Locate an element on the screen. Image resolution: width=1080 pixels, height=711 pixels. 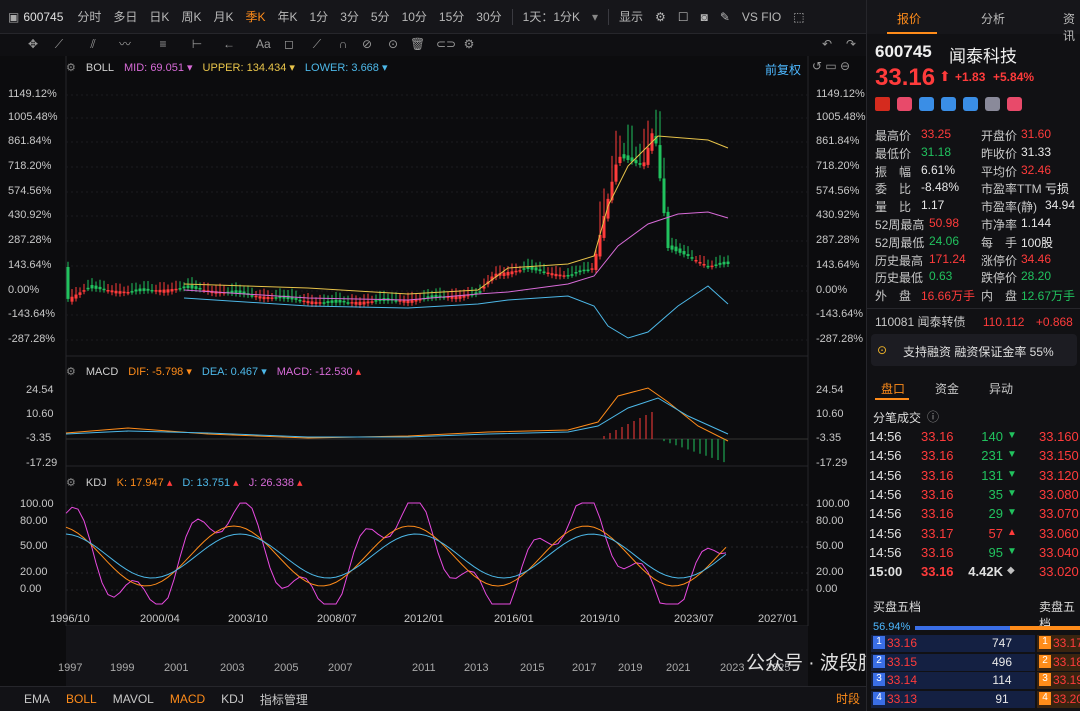
boll-lower-value: 3.668 is located at coordinates (365, 68).